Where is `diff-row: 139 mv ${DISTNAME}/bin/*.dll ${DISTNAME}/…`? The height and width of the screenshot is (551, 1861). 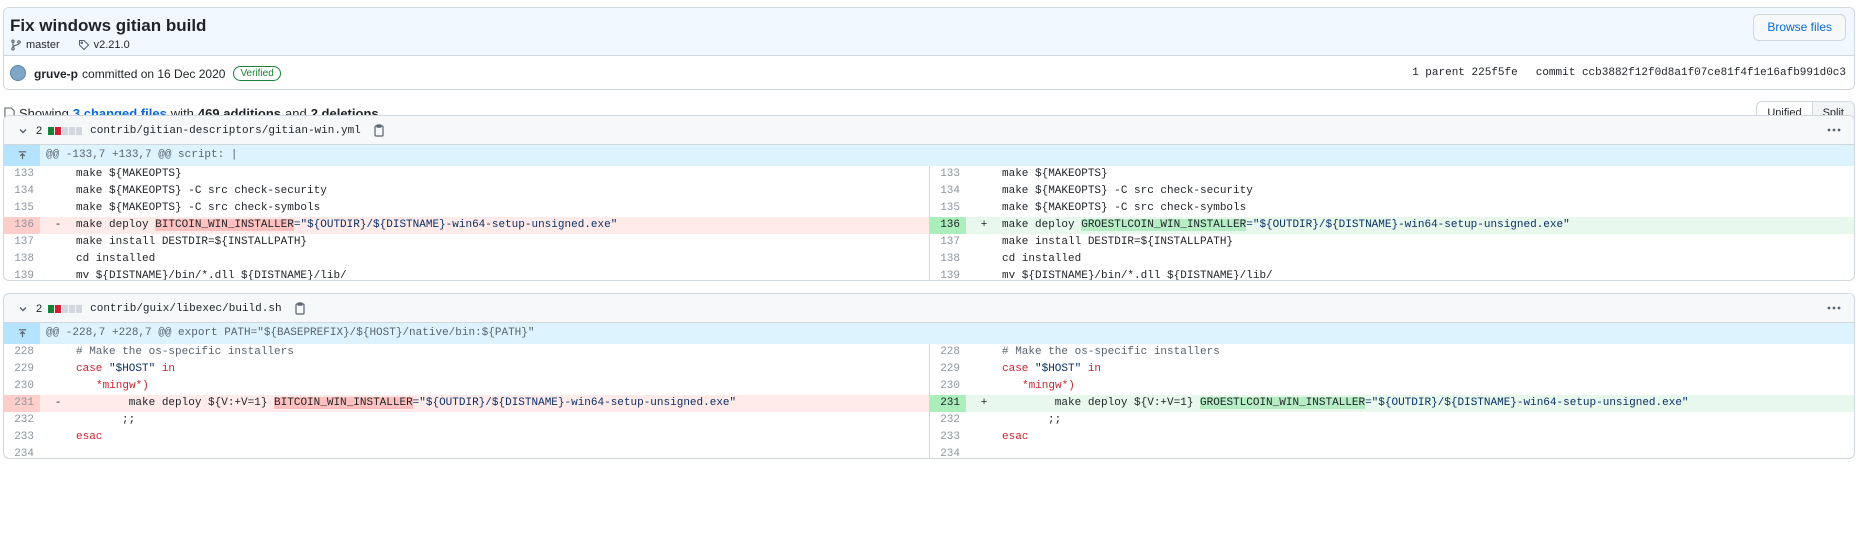 diff-row: 139 mv ${DISTNAME}/bin/*.dll ${DISTNAME}/… is located at coordinates (929, 274).